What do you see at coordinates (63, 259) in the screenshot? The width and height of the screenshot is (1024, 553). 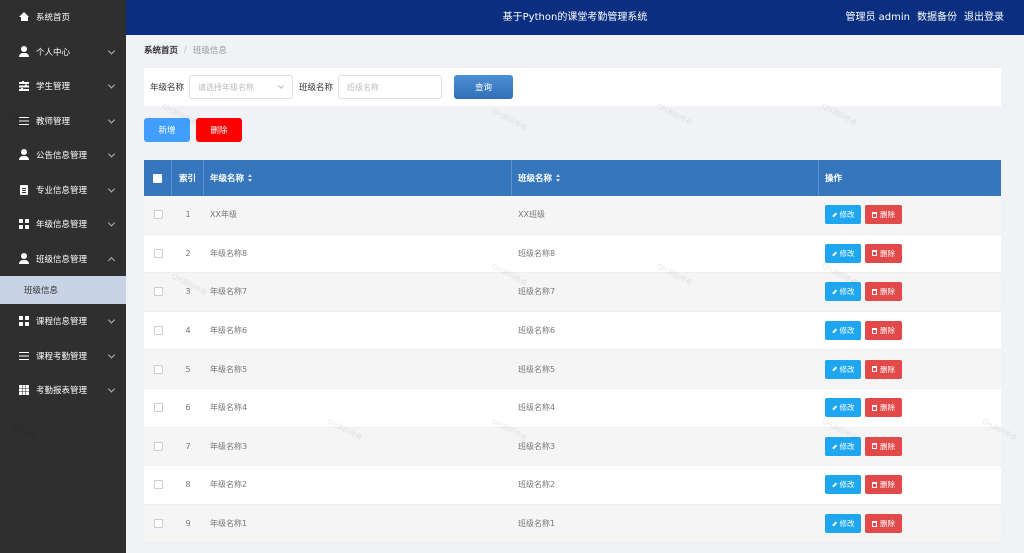 I see `sidebar-item-classes: 班级信息管理` at bounding box center [63, 259].